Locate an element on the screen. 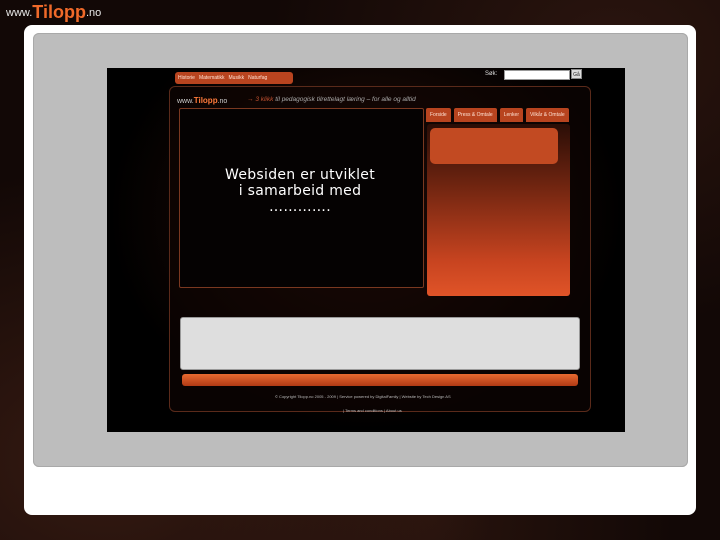 The width and height of the screenshot is (720, 540). search-button: Gå is located at coordinates (576, 74).